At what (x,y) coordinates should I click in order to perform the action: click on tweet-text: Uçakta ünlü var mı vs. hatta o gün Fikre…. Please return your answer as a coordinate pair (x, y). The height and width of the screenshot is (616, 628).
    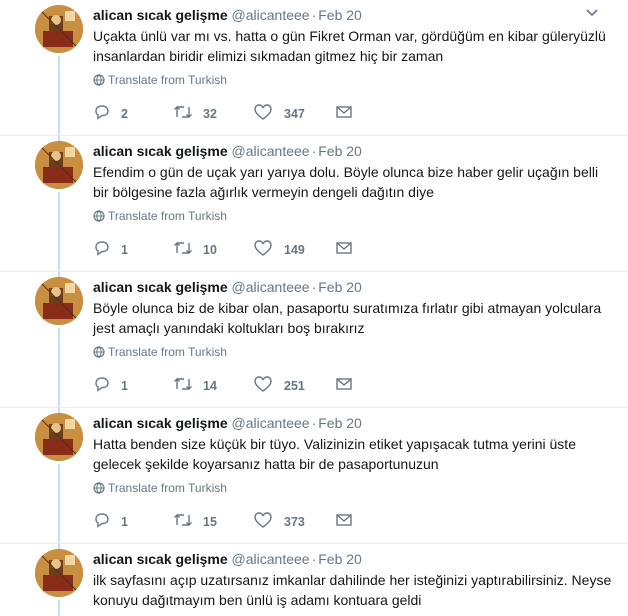
    Looking at the image, I should click on (349, 46).